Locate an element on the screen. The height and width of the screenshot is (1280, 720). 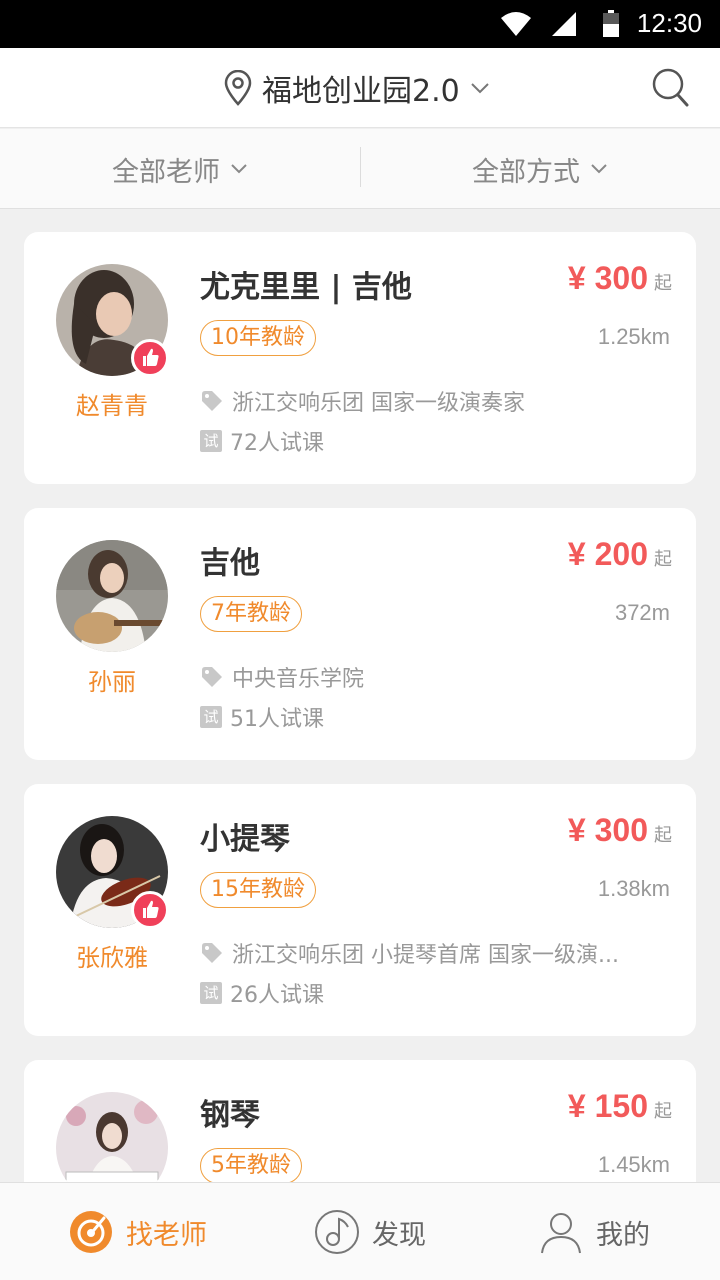
course-subject: 钢琴 is located at coordinates (230, 1115).